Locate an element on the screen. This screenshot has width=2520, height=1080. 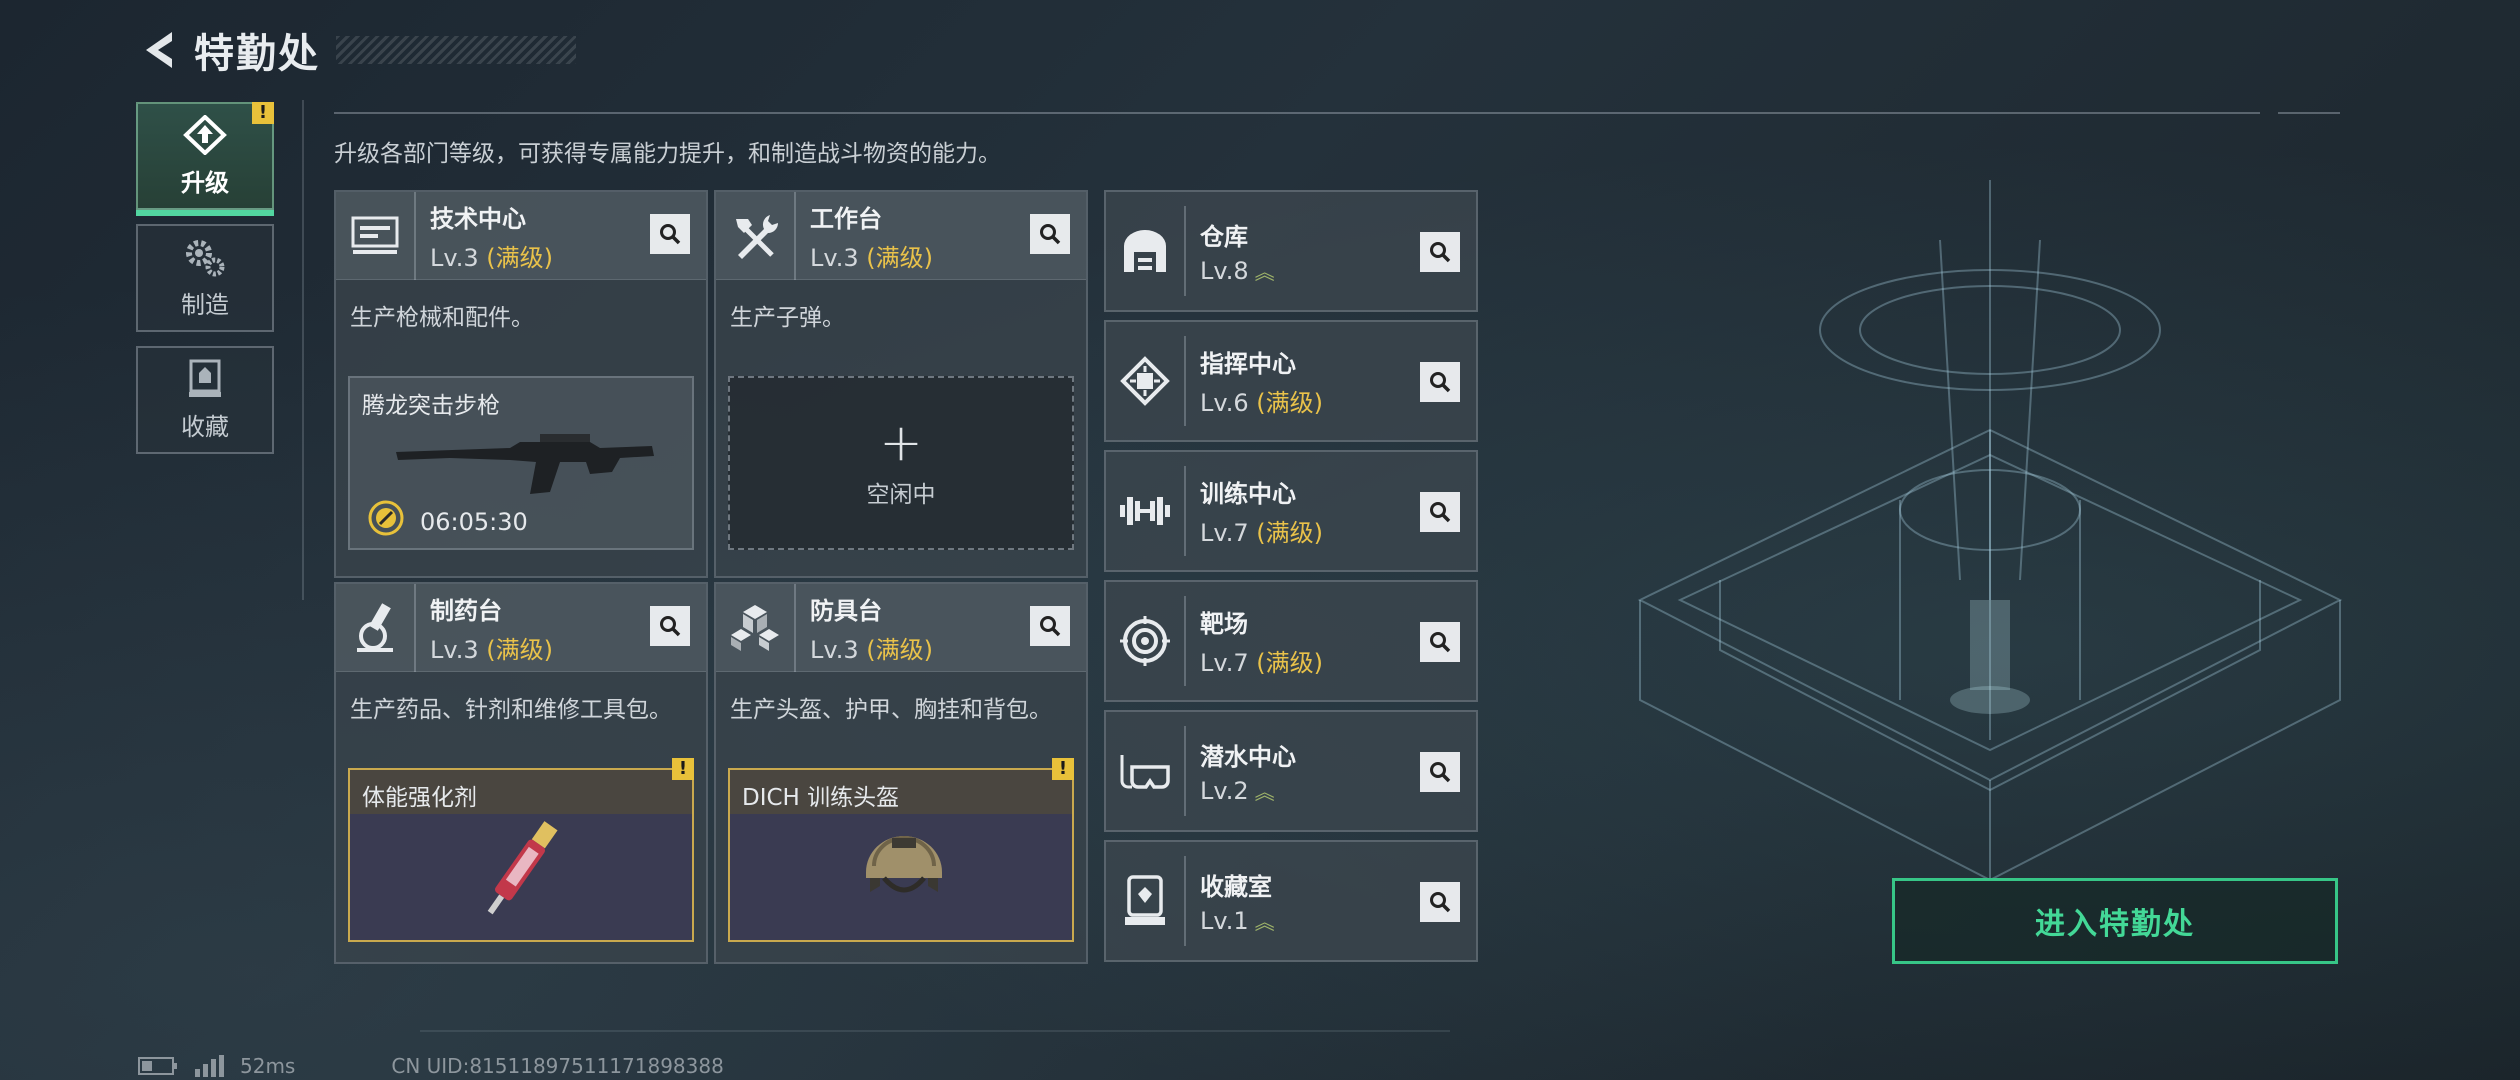
battery-icon is located at coordinates (157, 1066).